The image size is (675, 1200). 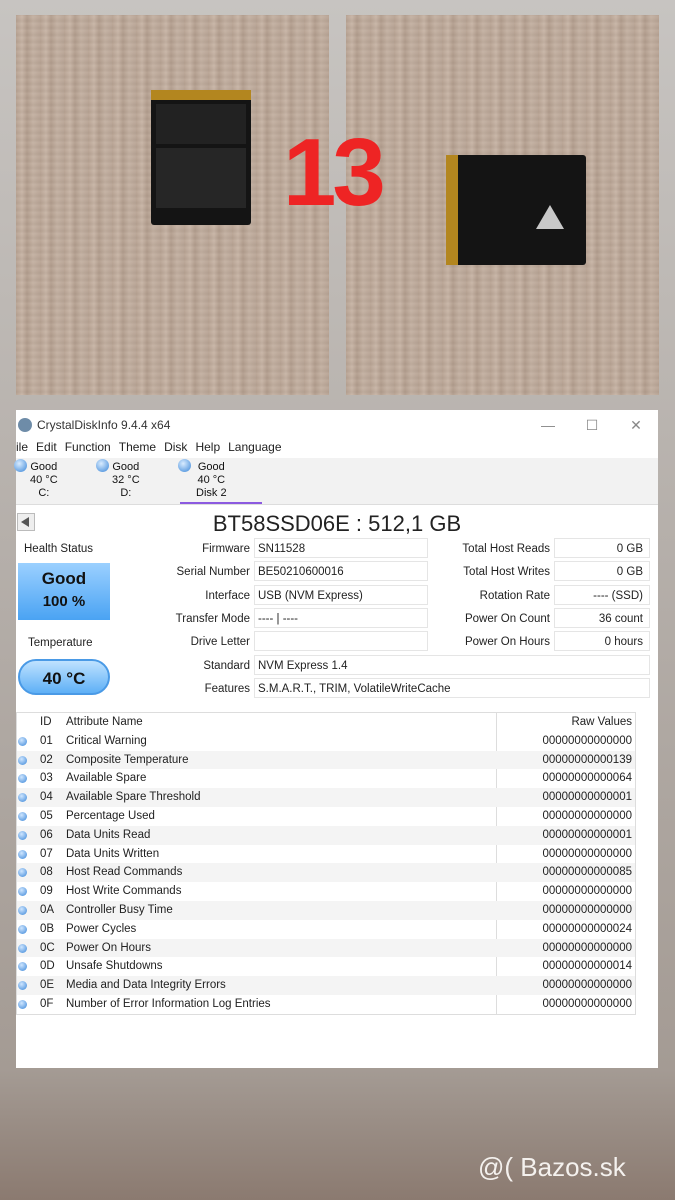 I want to click on rotation-rate-label: Rotation Rate, so click(x=514, y=596).